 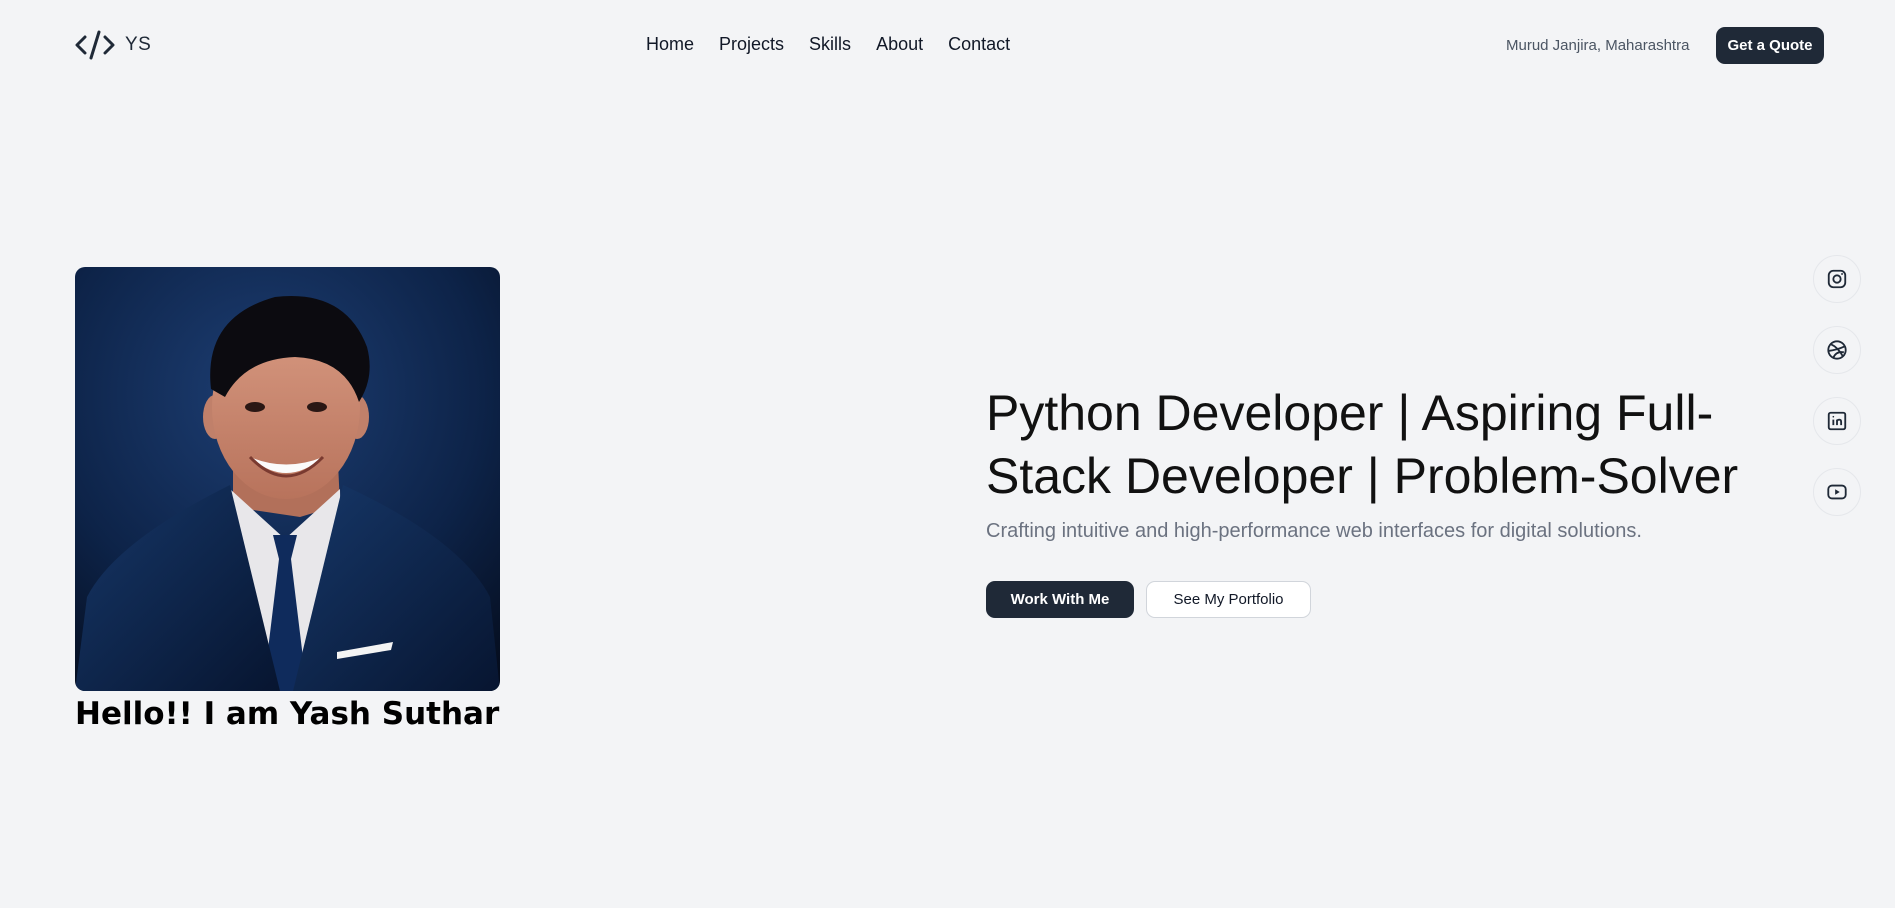 What do you see at coordinates (830, 44) in the screenshot?
I see `nav-skills: Skills` at bounding box center [830, 44].